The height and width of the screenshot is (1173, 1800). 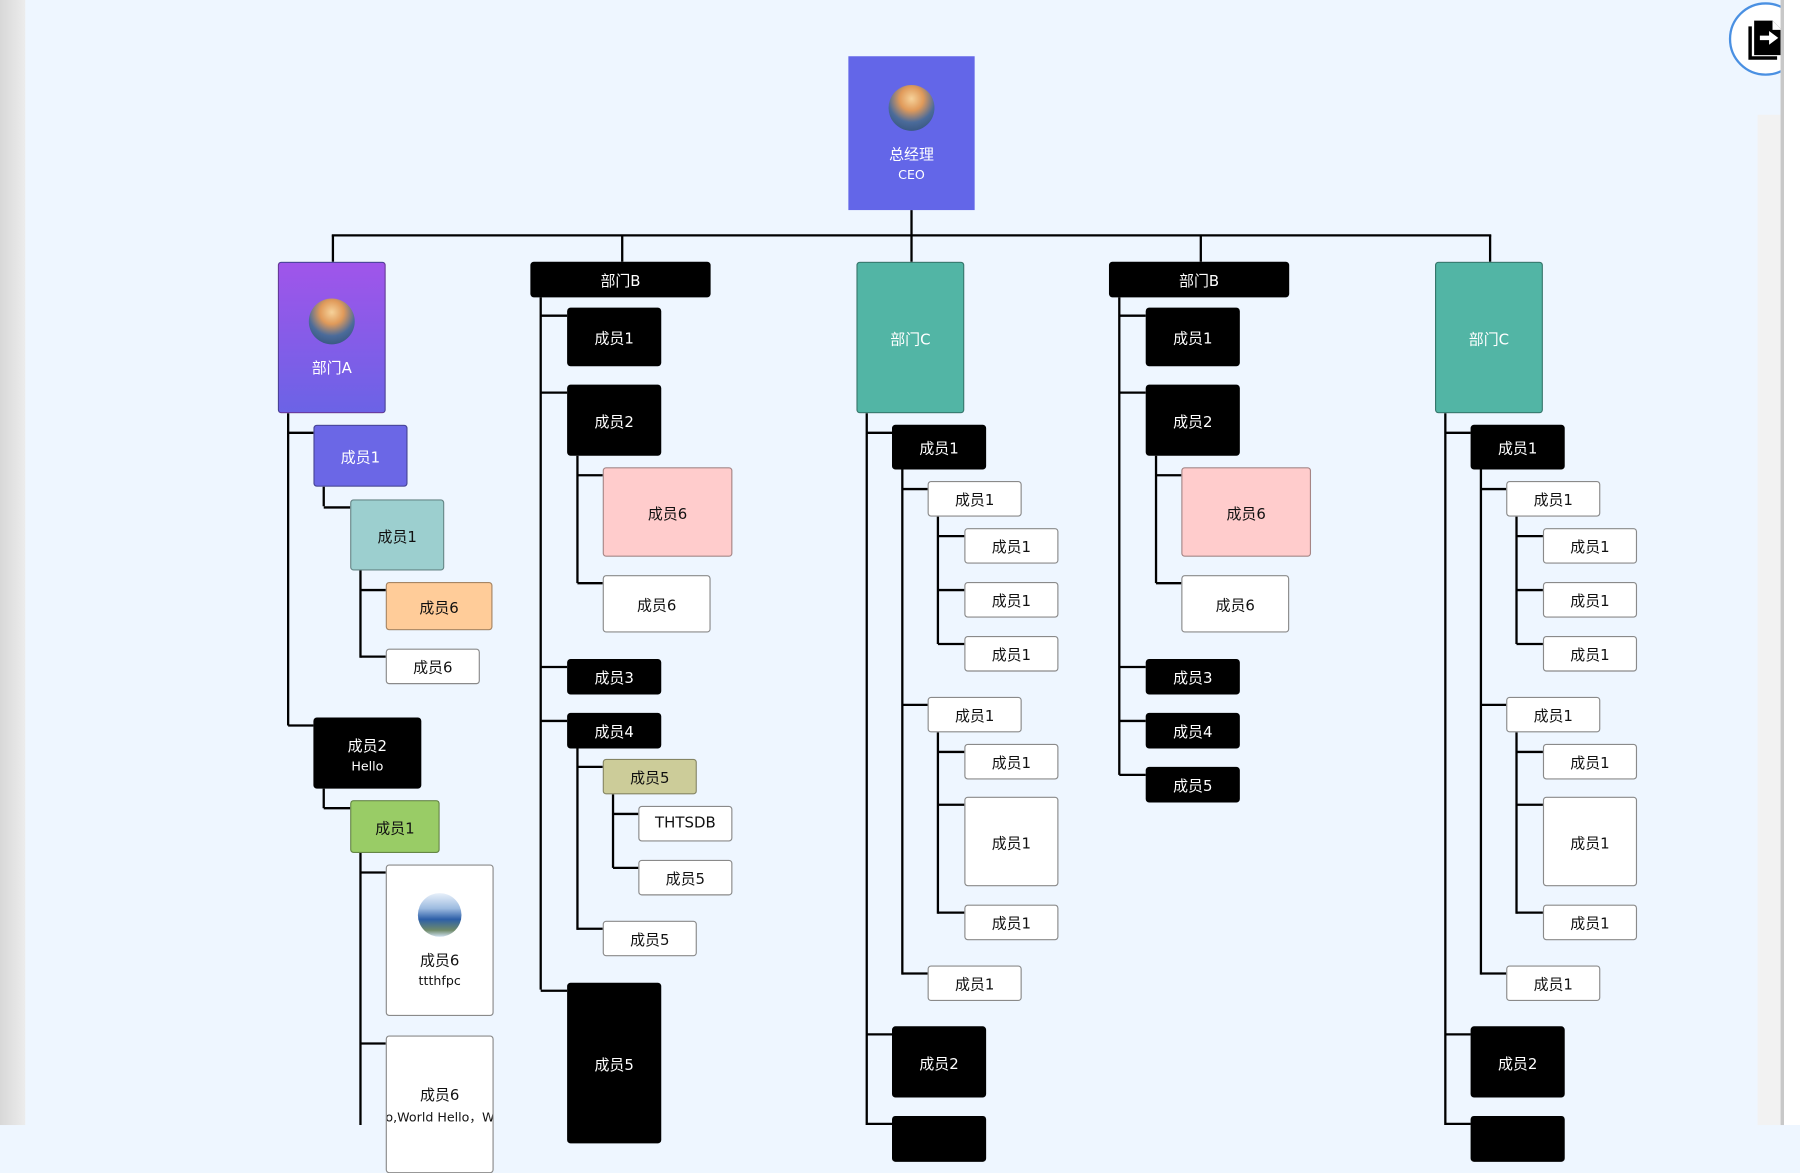 I want to click on node-label: 成员3, so click(x=614, y=679).